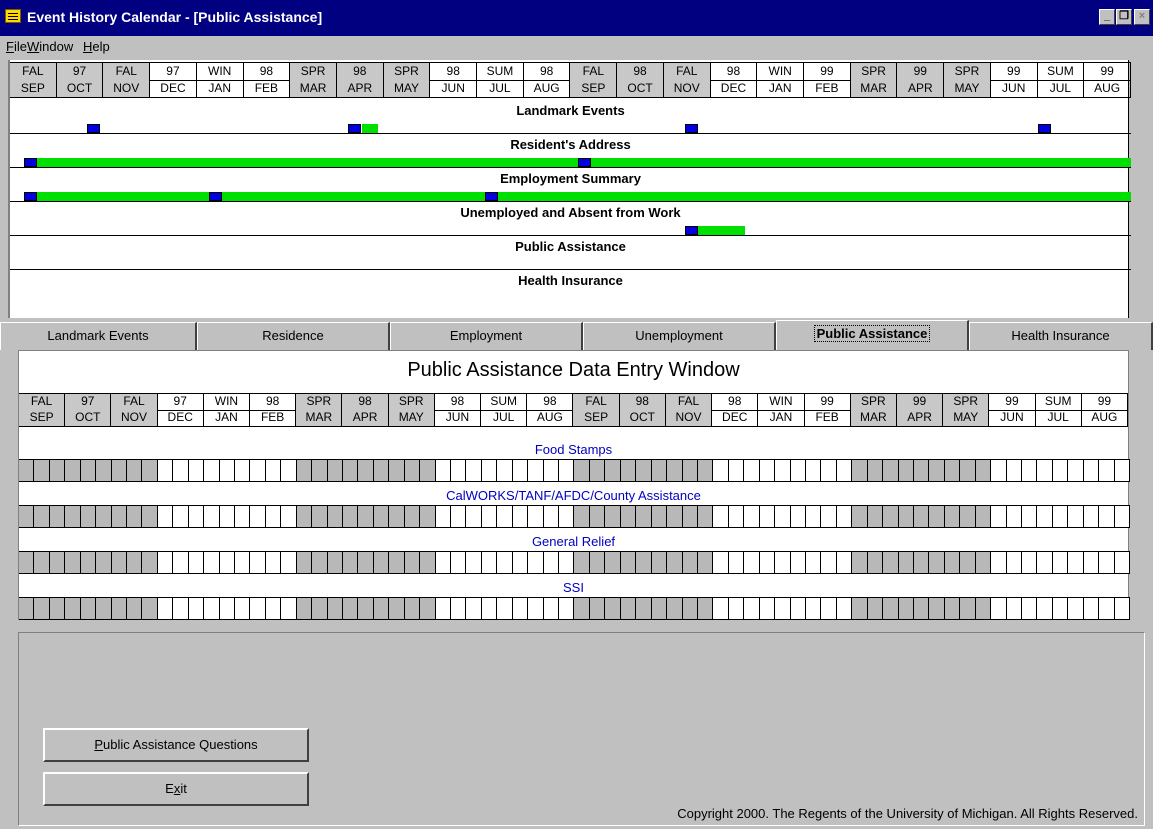 The width and height of the screenshot is (1153, 829). What do you see at coordinates (176, 745) in the screenshot?
I see `public-assistance-questions-button: Public Assistance Questions` at bounding box center [176, 745].